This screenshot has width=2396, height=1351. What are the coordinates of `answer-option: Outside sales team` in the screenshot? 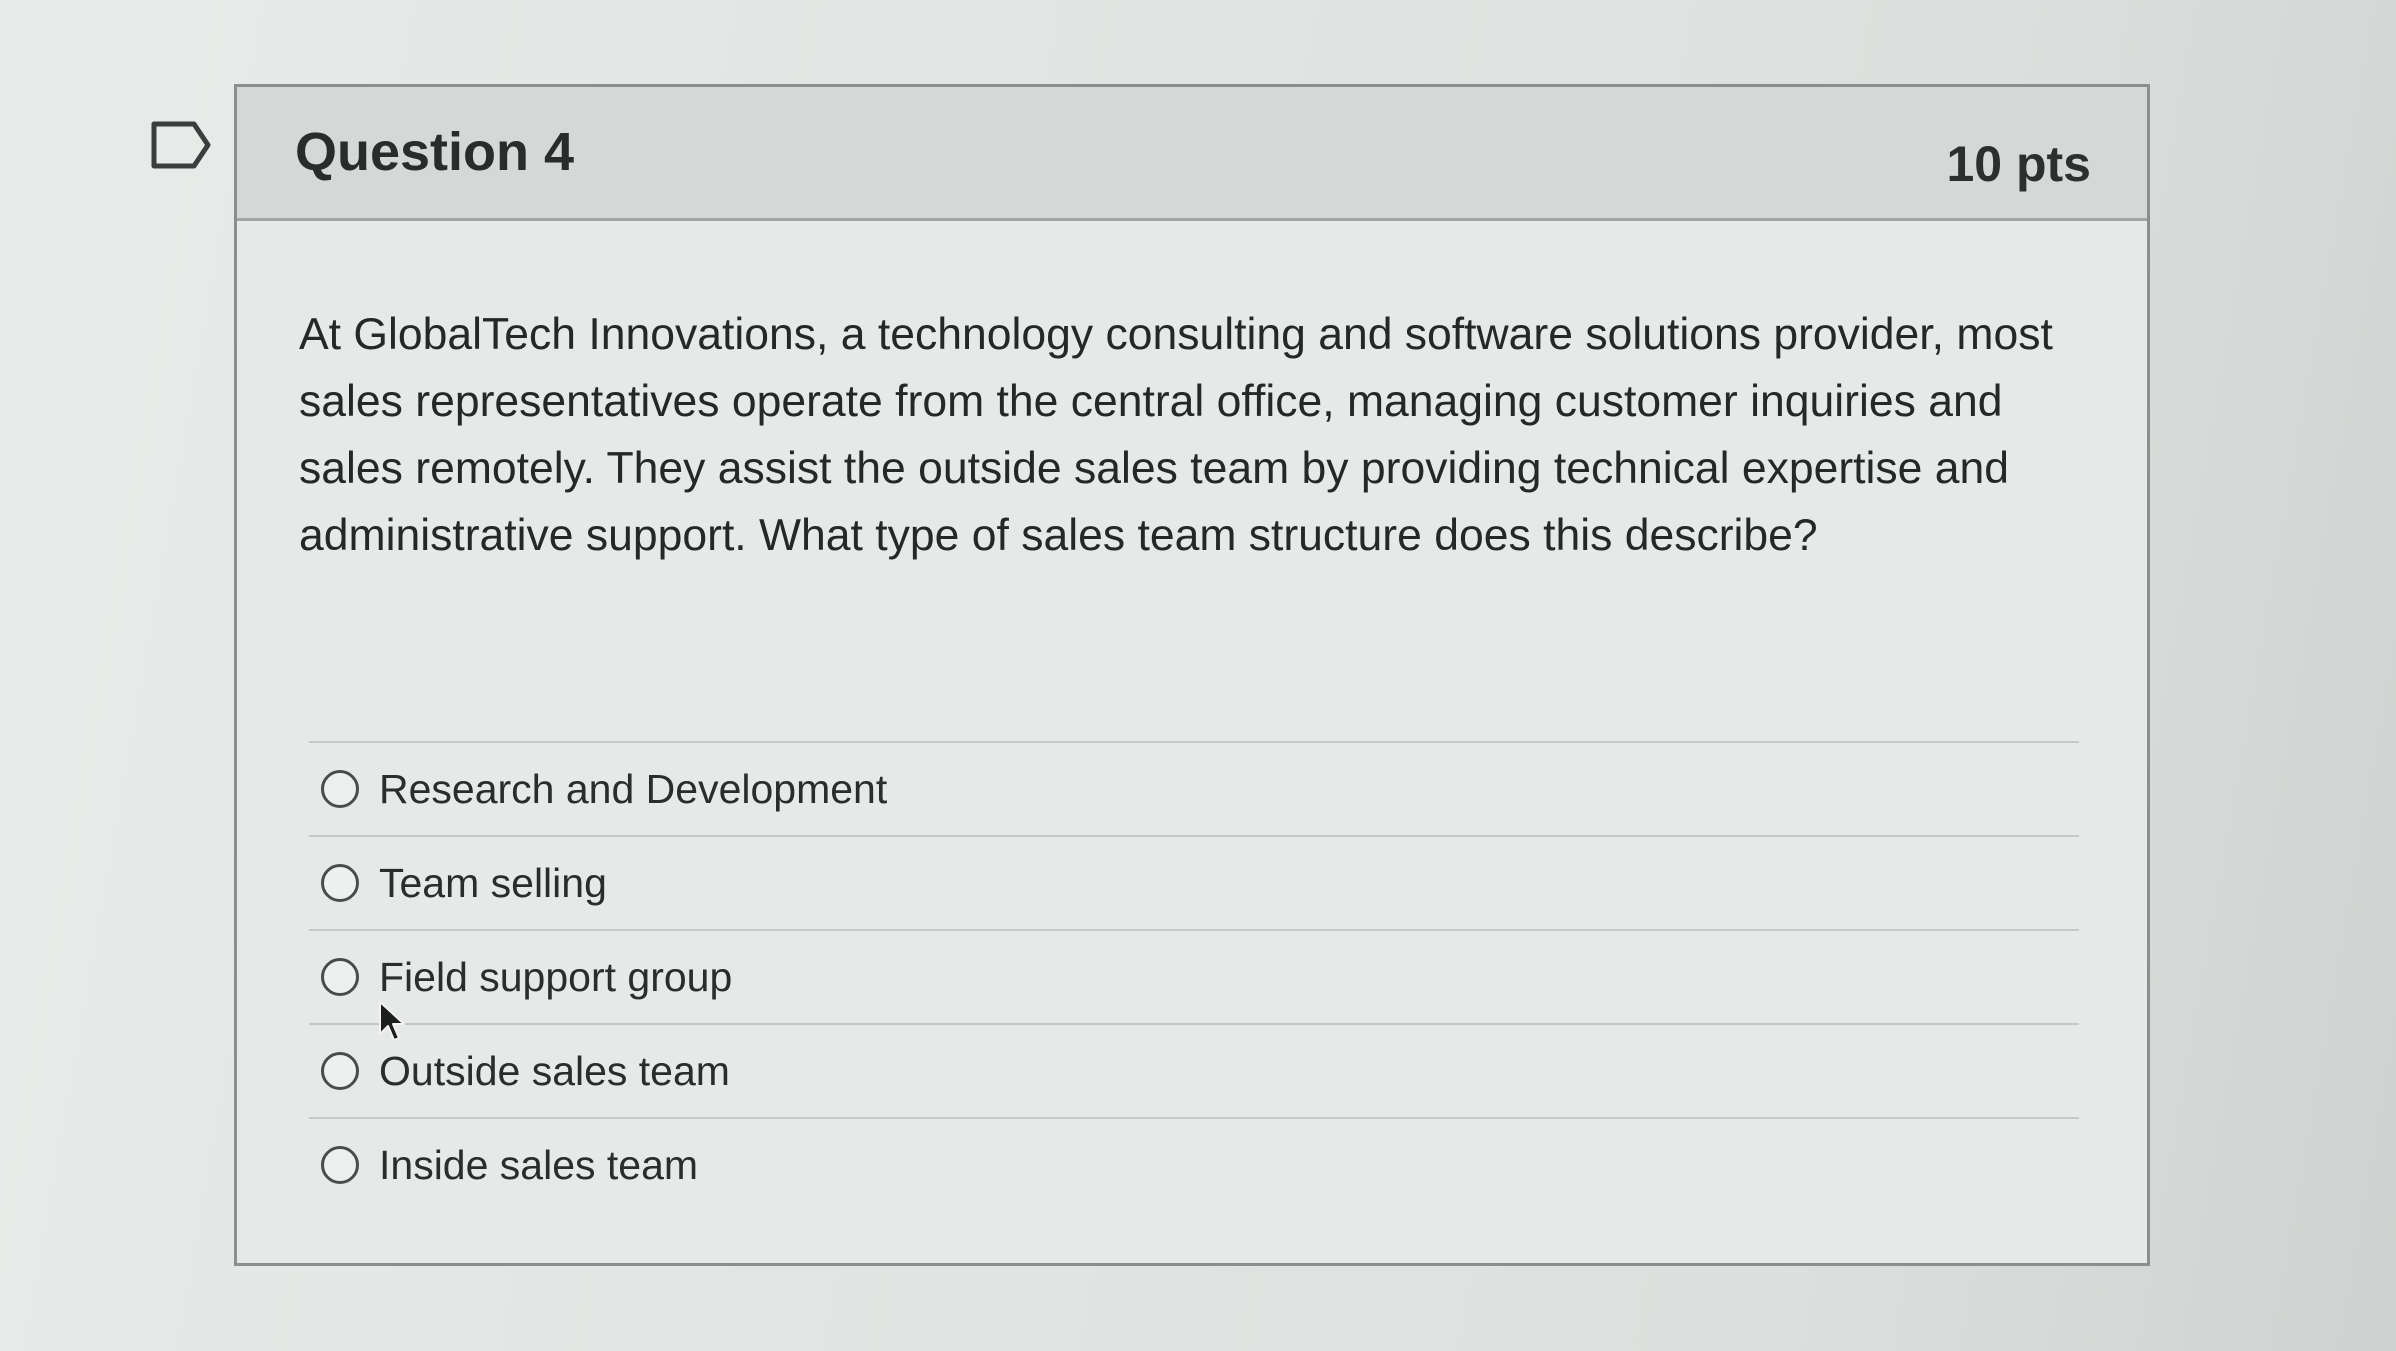 It's located at (1194, 1070).